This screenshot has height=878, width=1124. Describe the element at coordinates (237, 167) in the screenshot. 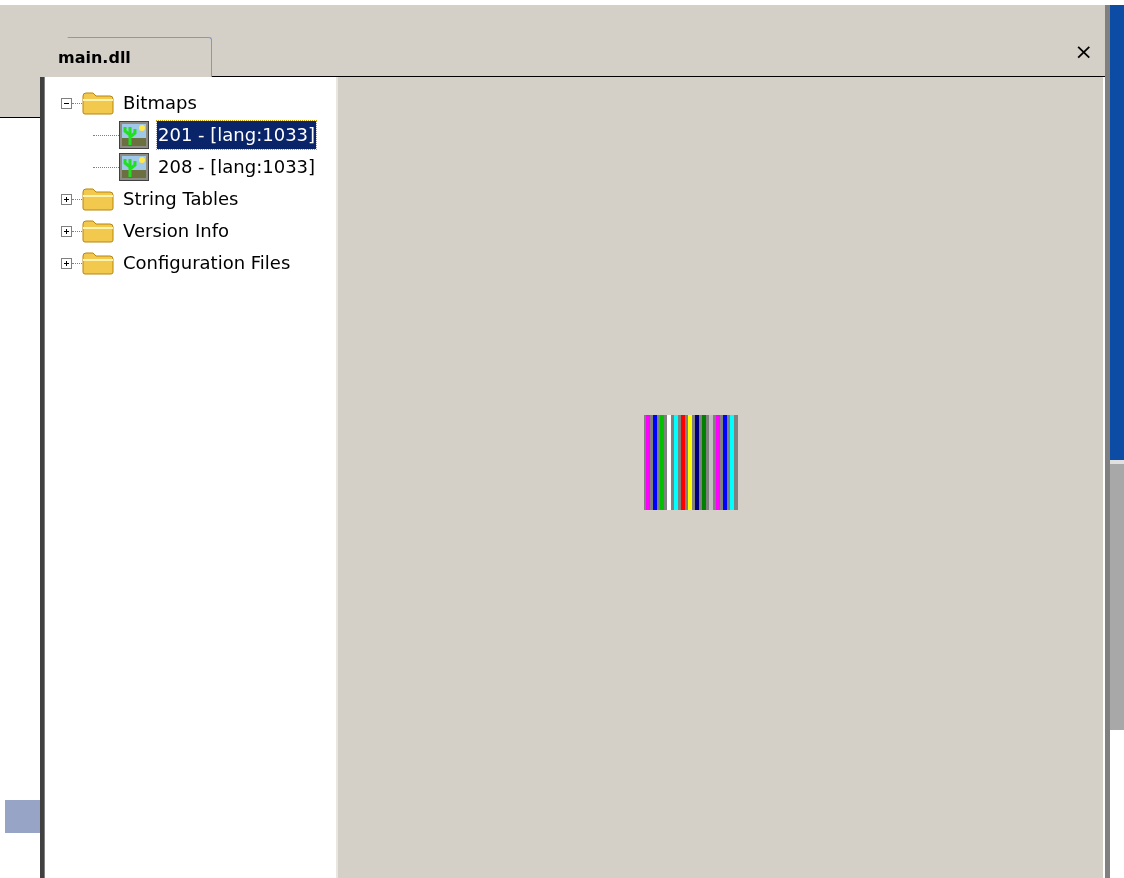

I see `tree-item: 208 - [lang:1033]` at that location.